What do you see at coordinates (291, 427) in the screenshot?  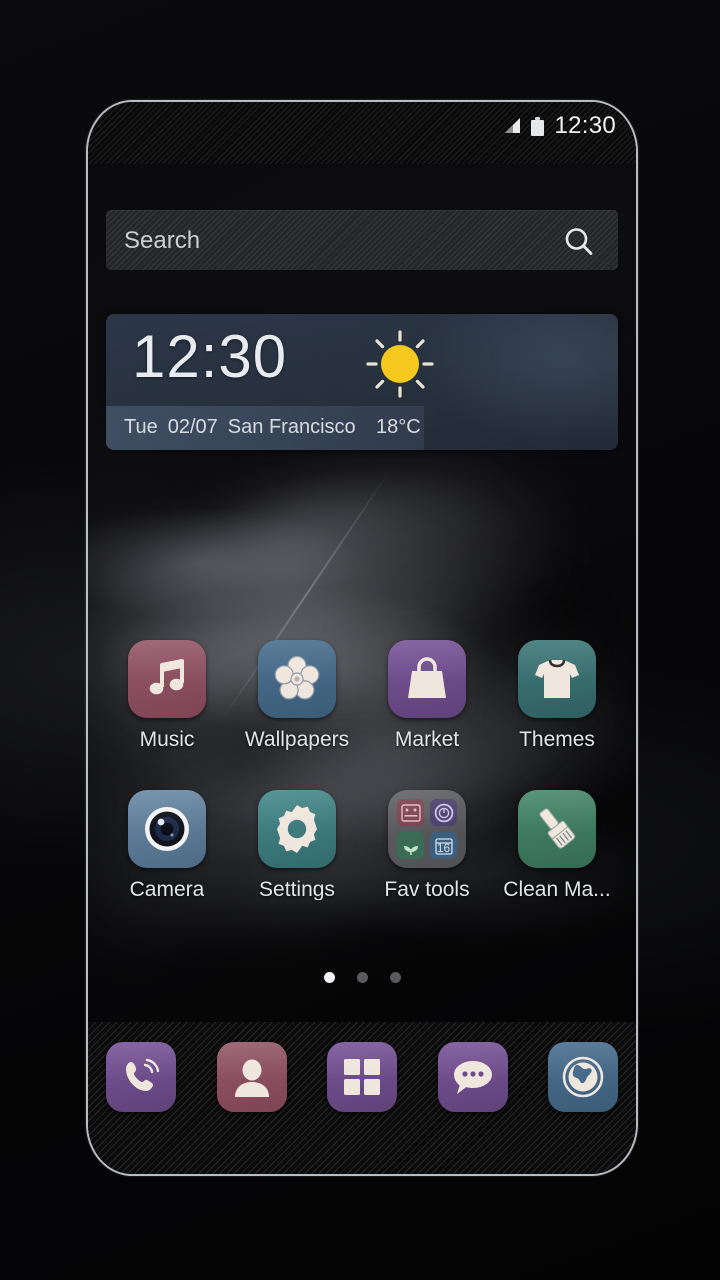 I see `widget-city: San Francisco` at bounding box center [291, 427].